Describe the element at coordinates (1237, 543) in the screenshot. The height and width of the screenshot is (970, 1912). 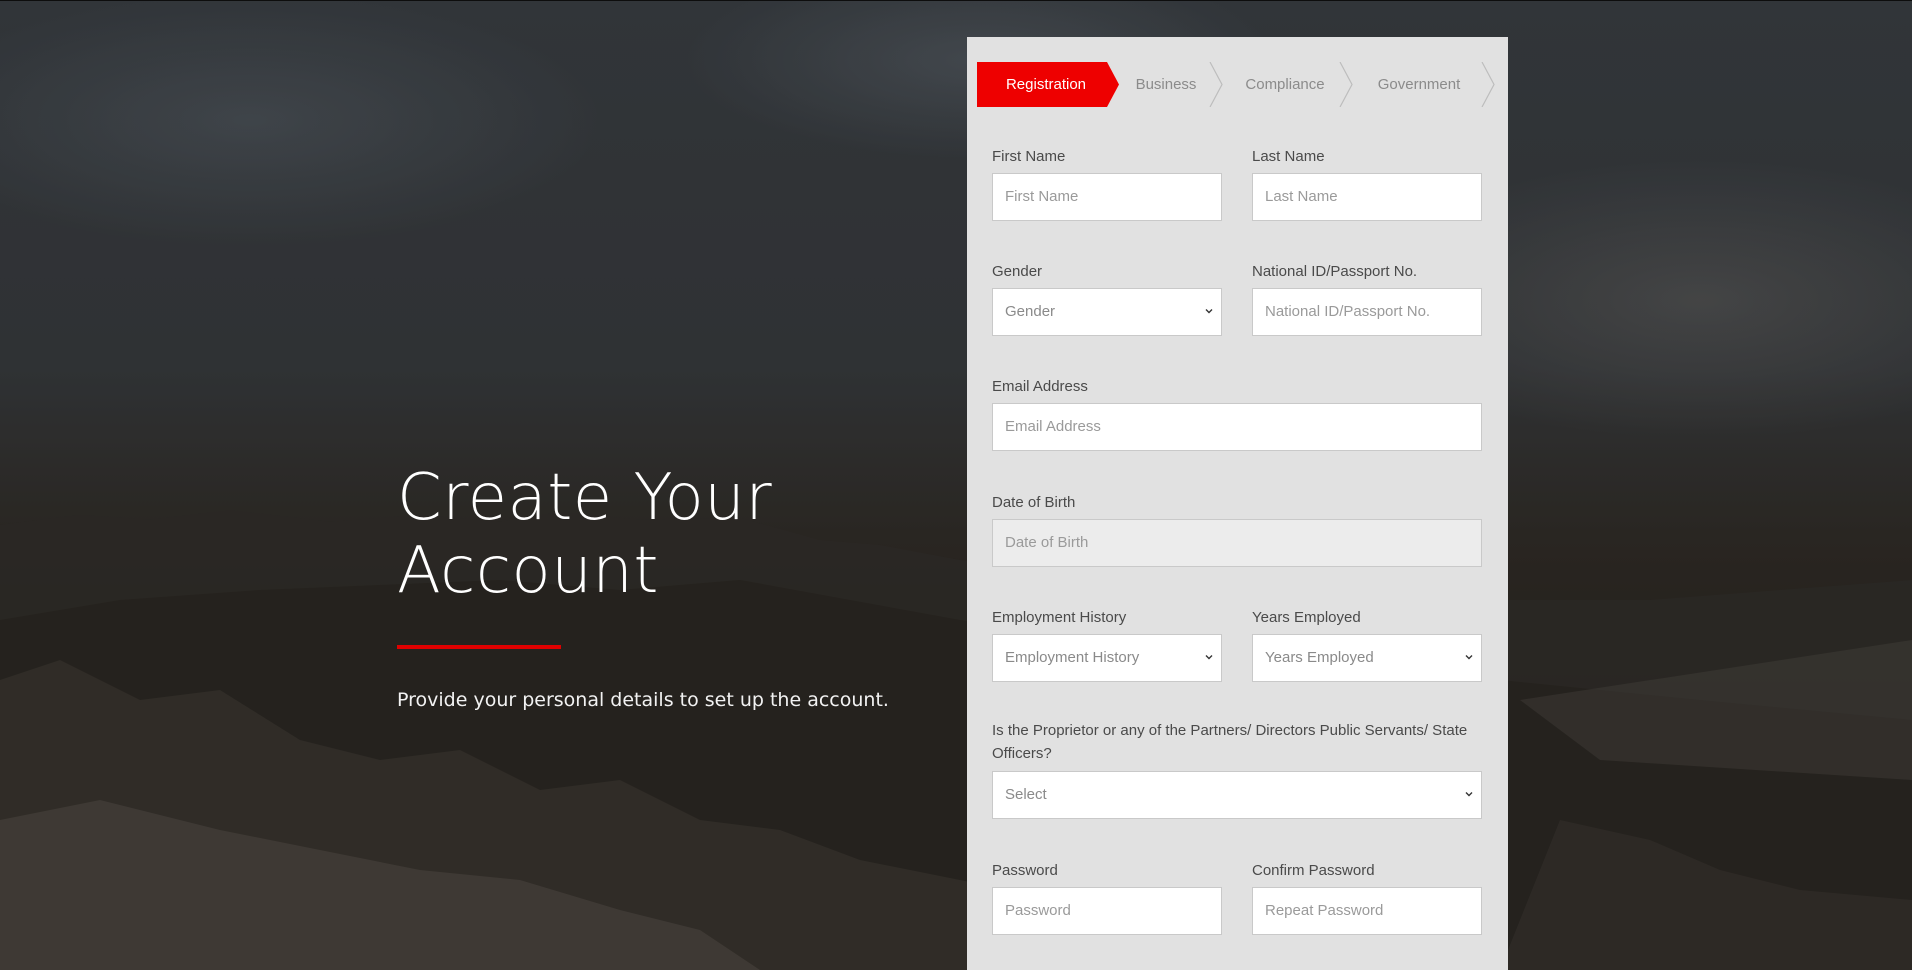
I see `dob-input` at that location.